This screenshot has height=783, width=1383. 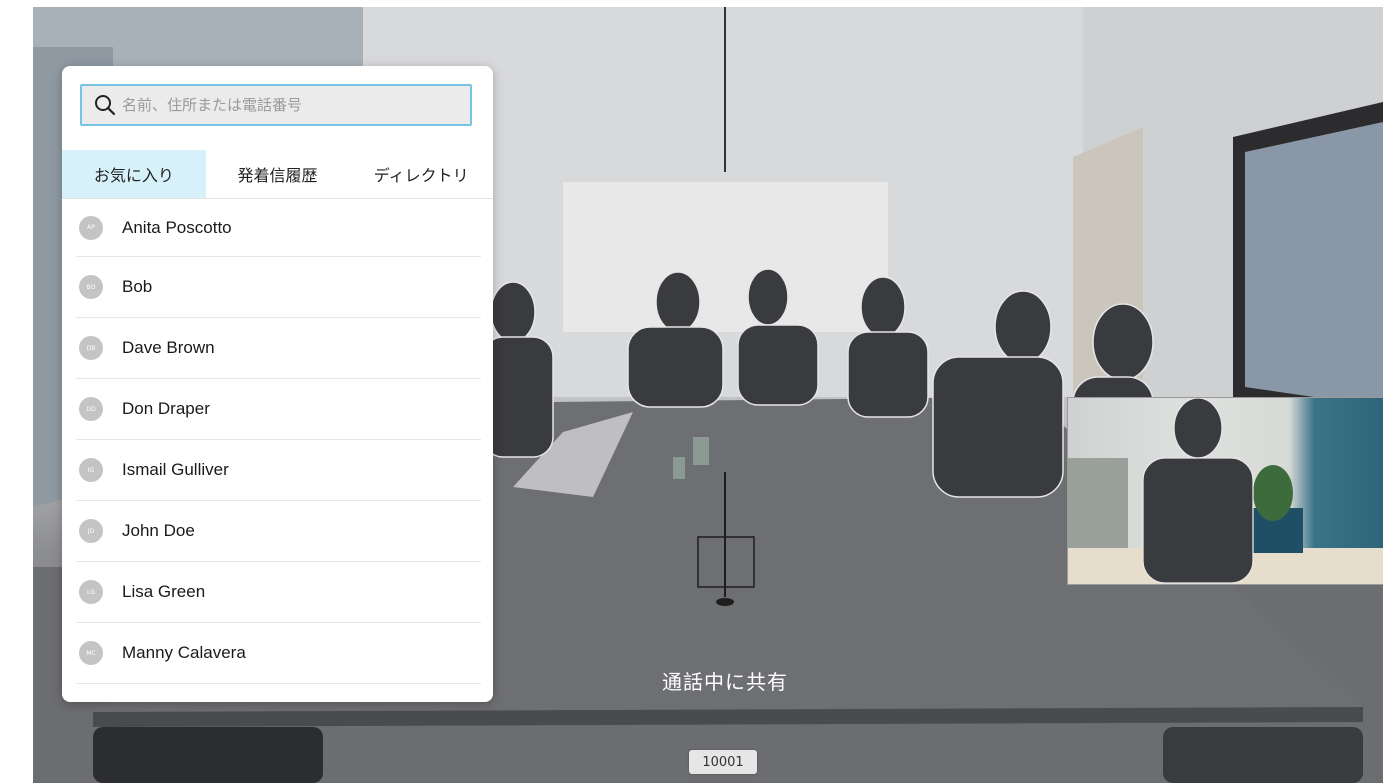 I want to click on tab-directory: ディレクトリ, so click(x=421, y=174).